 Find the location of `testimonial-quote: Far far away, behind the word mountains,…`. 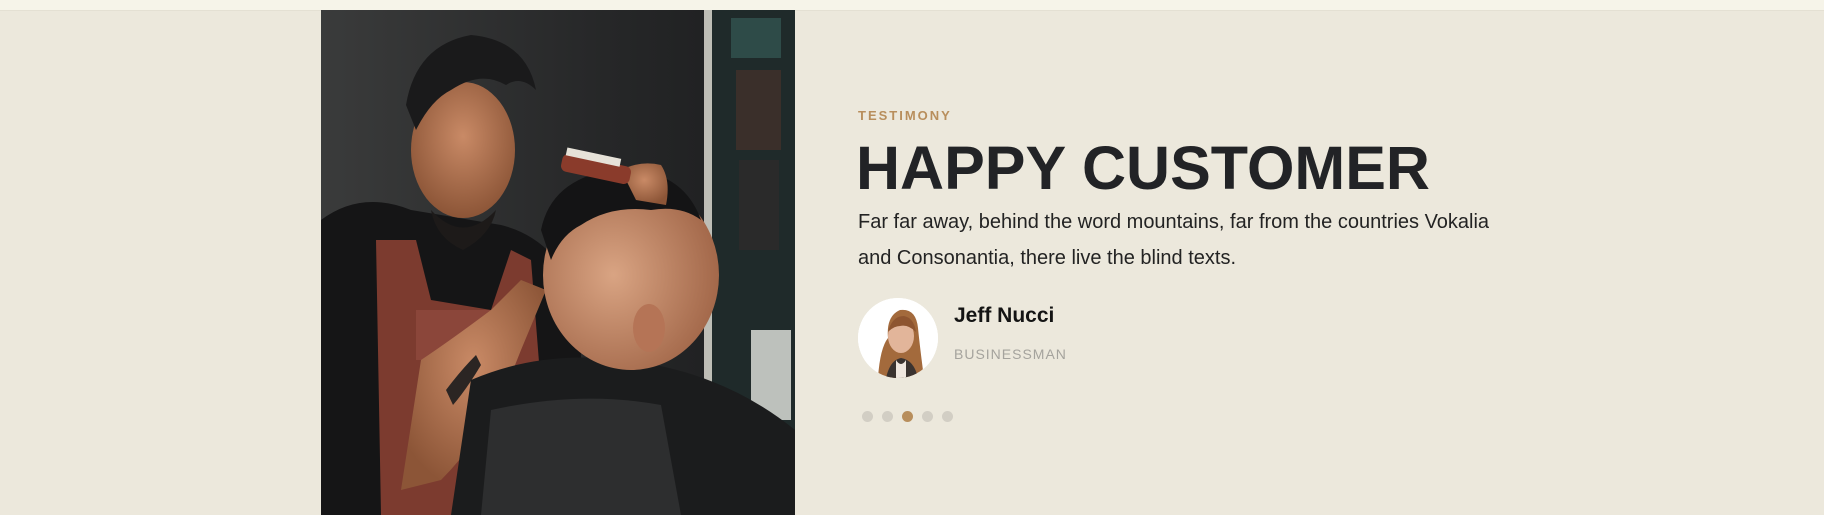

testimonial-quote: Far far away, behind the word mountains,… is located at coordinates (1174, 240).